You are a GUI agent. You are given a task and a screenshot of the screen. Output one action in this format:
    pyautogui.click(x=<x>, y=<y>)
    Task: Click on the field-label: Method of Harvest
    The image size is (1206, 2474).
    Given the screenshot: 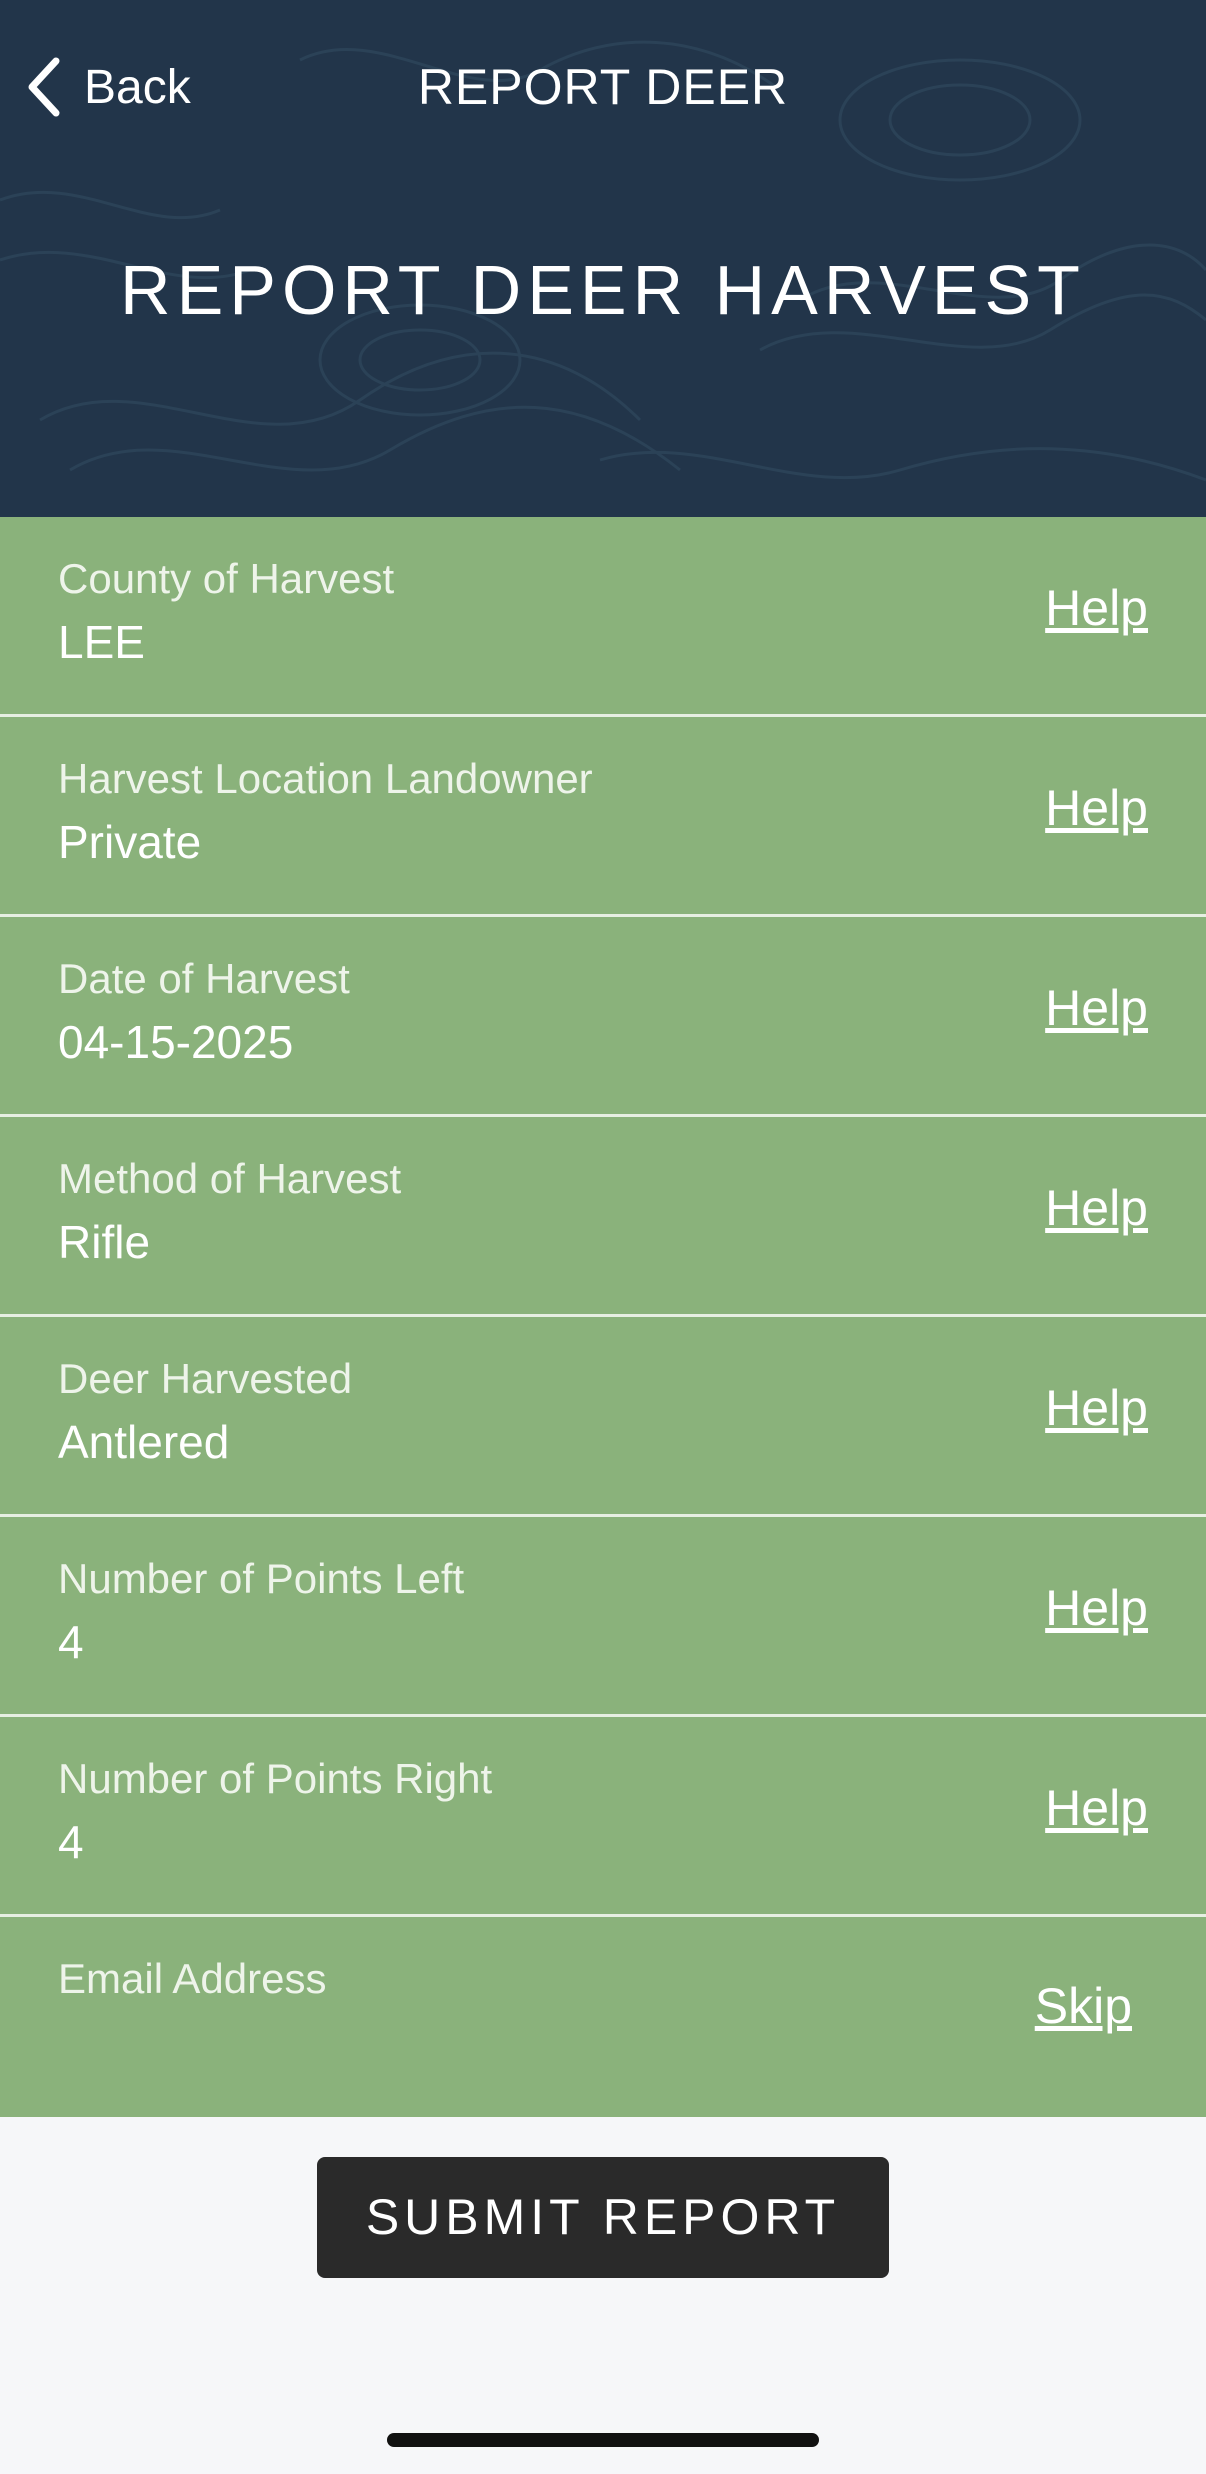 What is the action you would take?
    pyautogui.click(x=230, y=1178)
    